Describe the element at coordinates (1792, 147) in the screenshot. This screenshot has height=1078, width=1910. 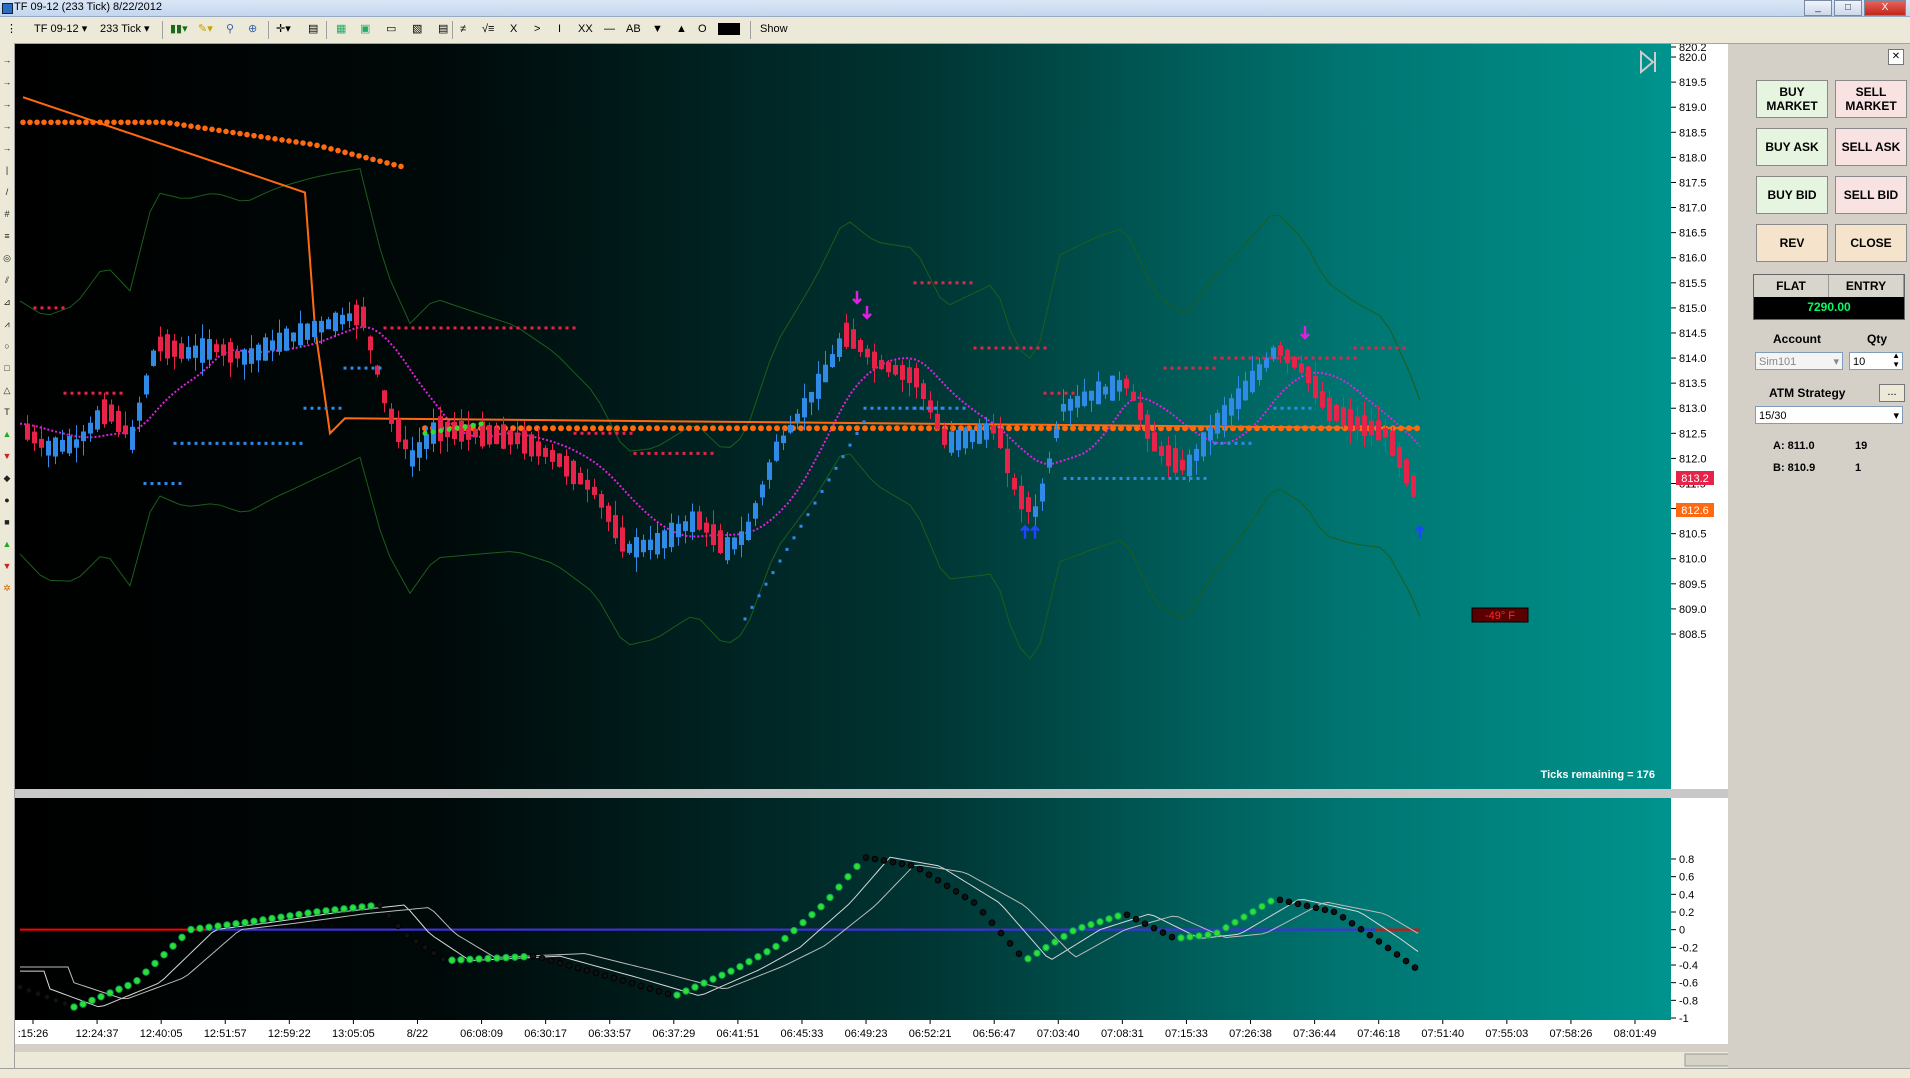
I see `buy-ask-button: BUY ASK` at that location.